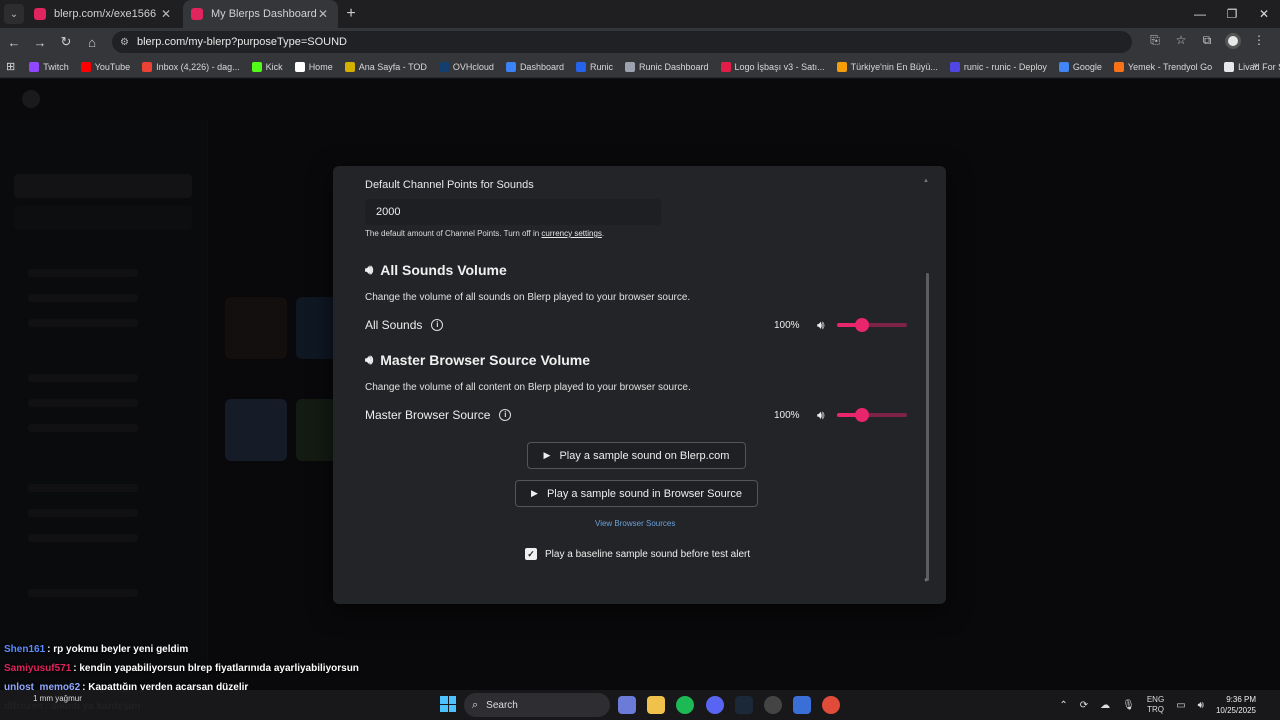  Describe the element at coordinates (926, 181) in the screenshot. I see `scroll-up-arrow-icon: ▲` at that location.